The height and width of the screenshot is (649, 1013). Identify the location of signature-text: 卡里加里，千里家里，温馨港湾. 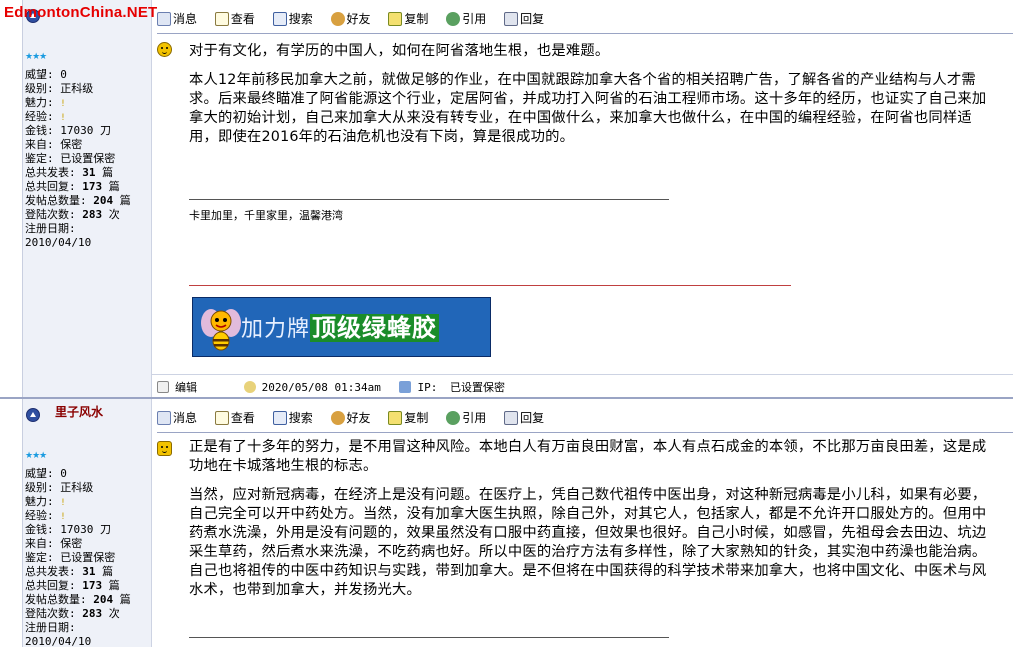
(266, 215).